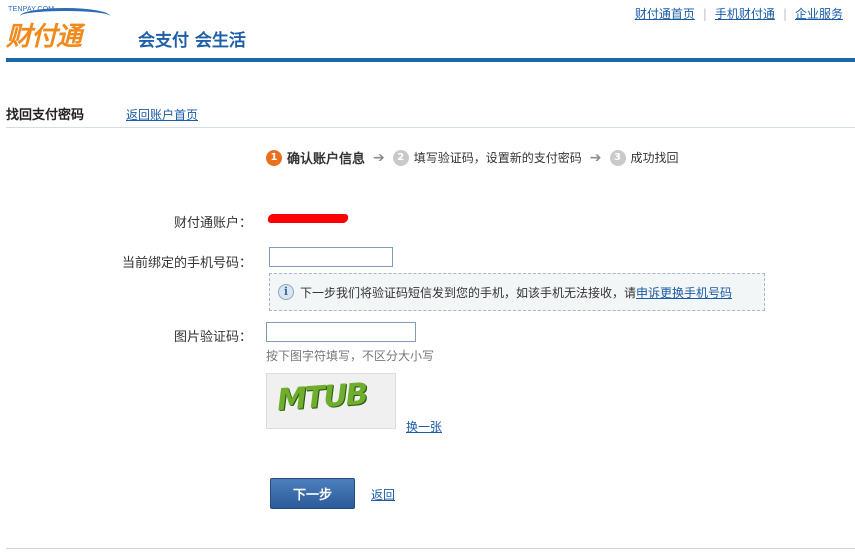  Describe the element at coordinates (665, 13) in the screenshot. I see `nav-tenpay-home: 财付通首页` at that location.